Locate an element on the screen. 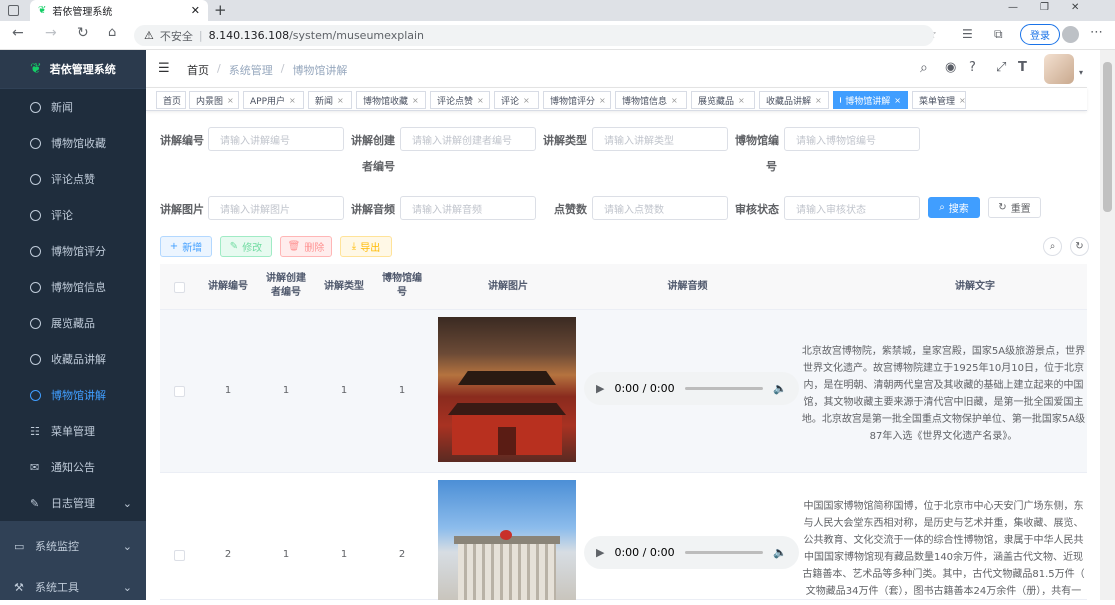  reset-button: ↻ 重置 is located at coordinates (1014, 207).